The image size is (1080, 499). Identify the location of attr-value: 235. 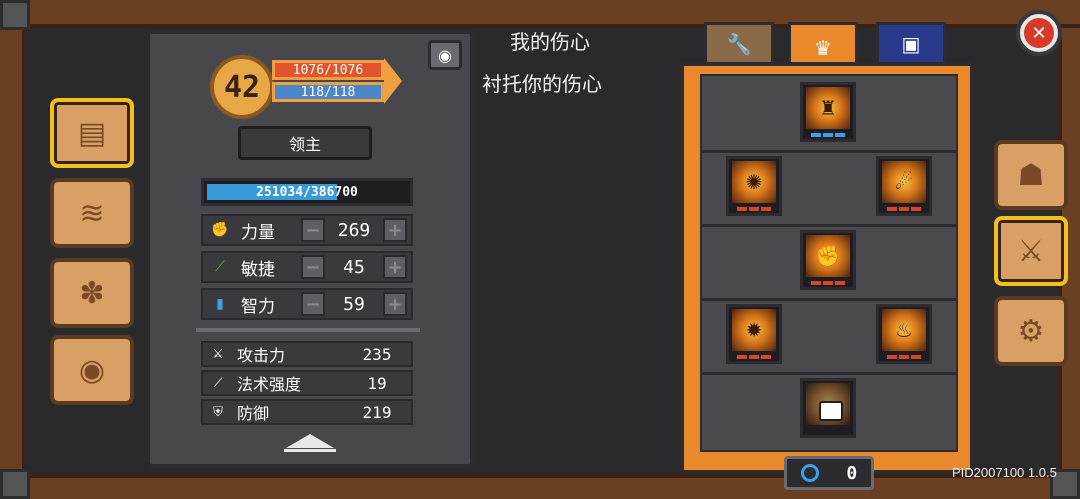
(377, 354).